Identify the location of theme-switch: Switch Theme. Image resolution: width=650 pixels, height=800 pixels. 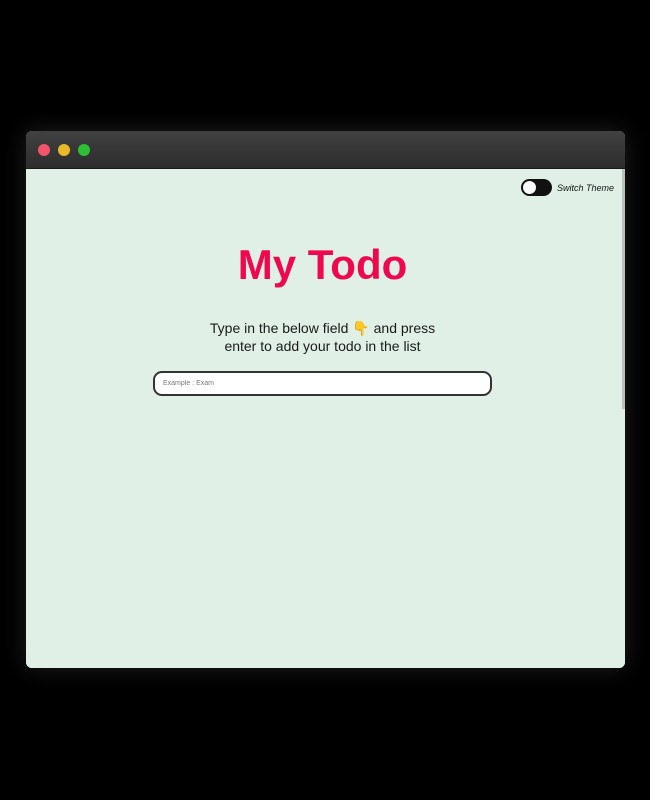
(567, 187).